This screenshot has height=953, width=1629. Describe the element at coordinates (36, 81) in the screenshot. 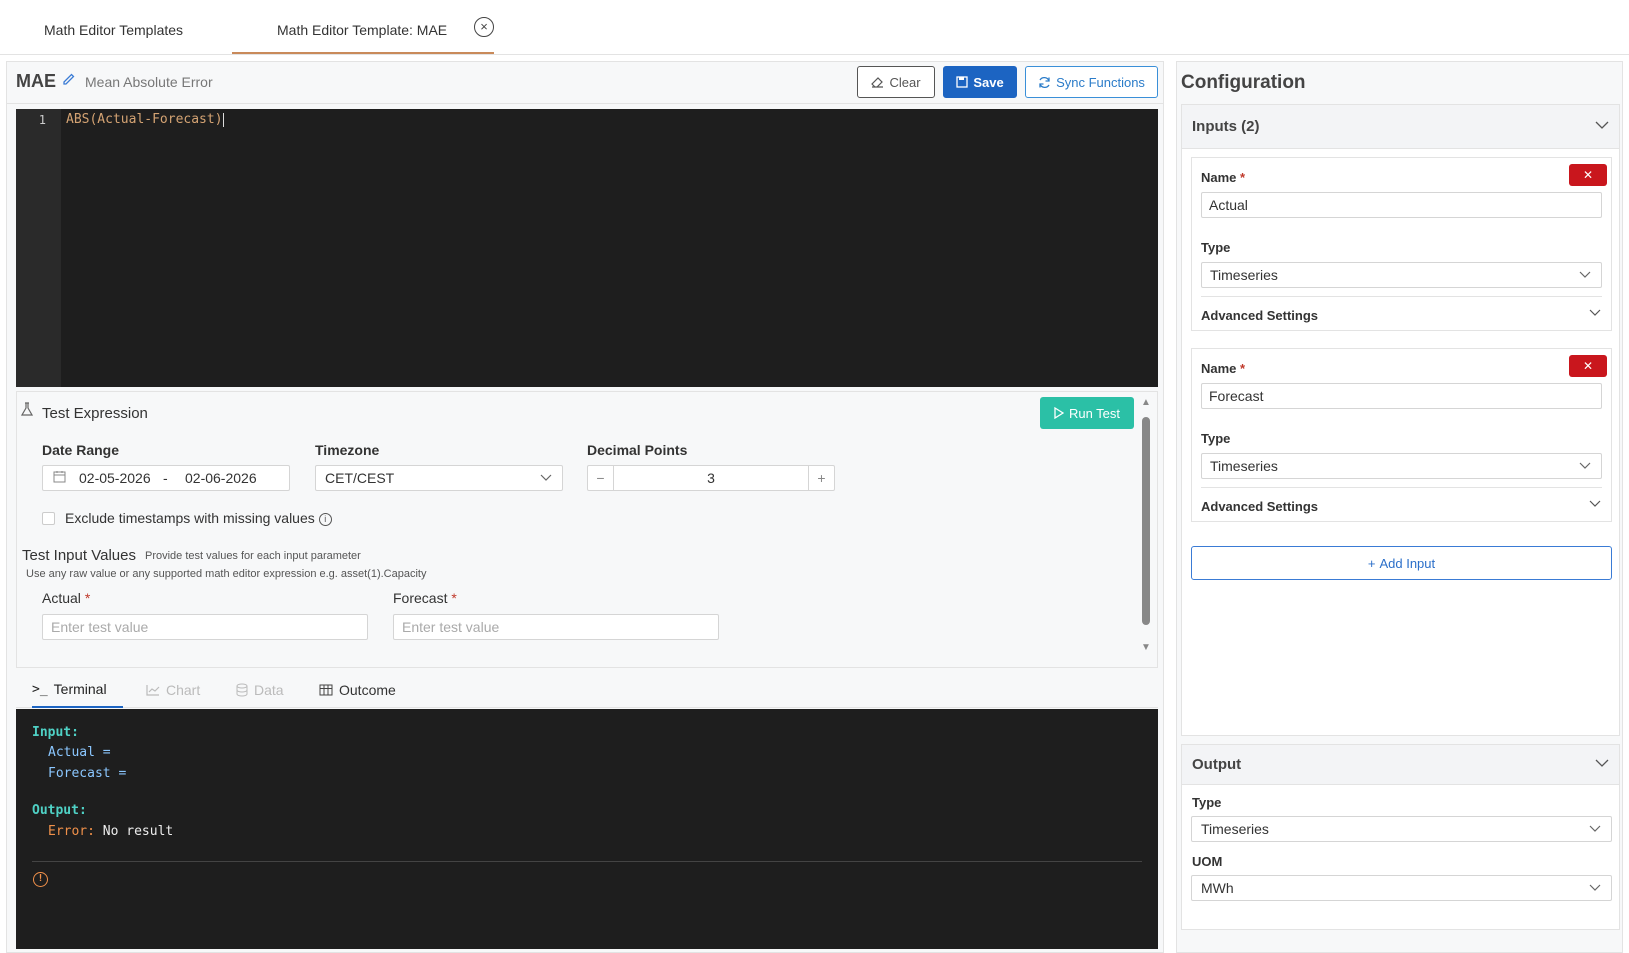

I see `template-title: MAE` at that location.